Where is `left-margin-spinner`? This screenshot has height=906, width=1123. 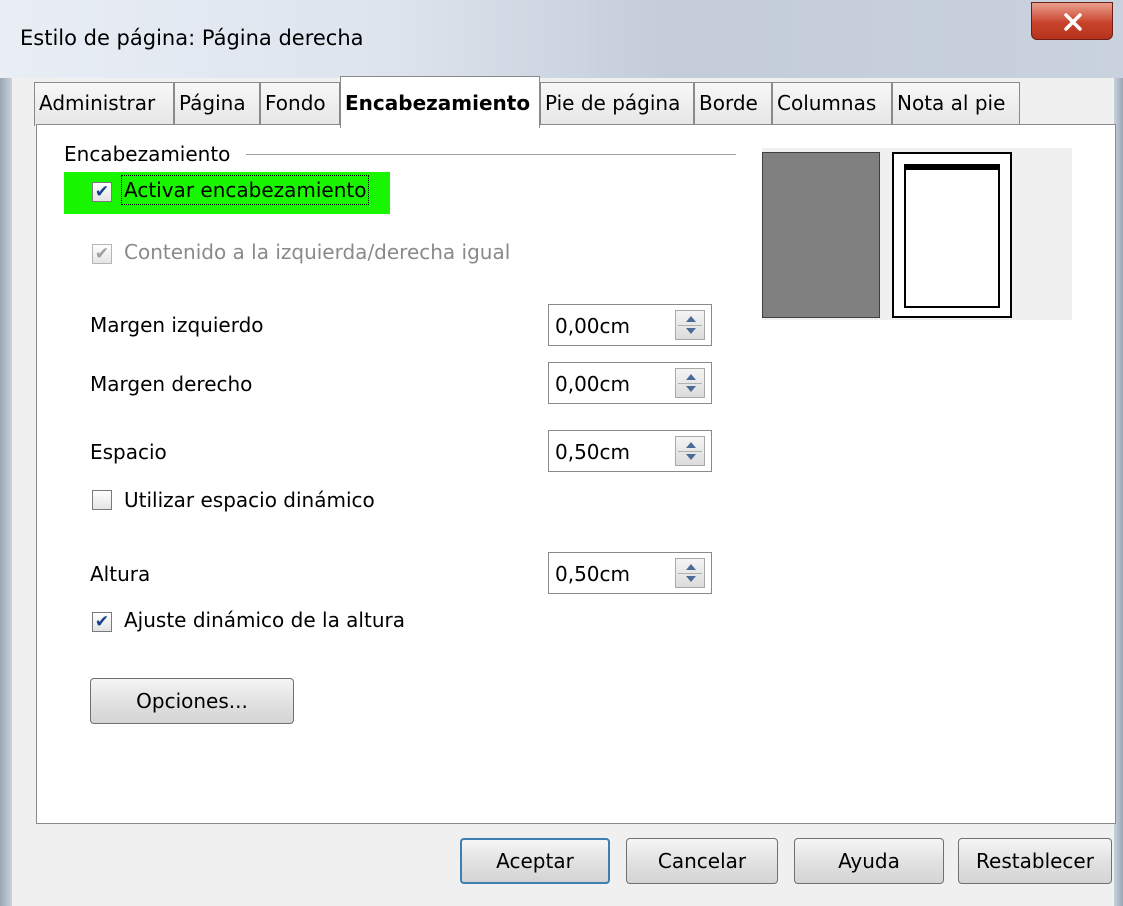 left-margin-spinner is located at coordinates (690, 325).